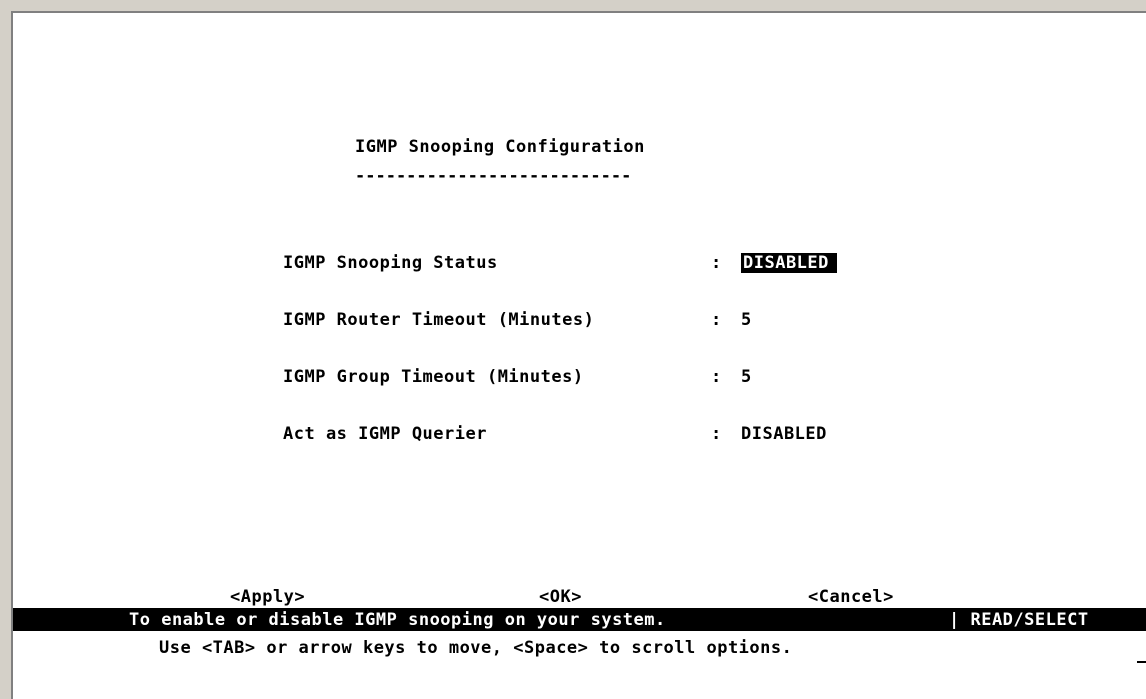  I want to click on page-title: IGMP Snooping Configuration, so click(500, 147).